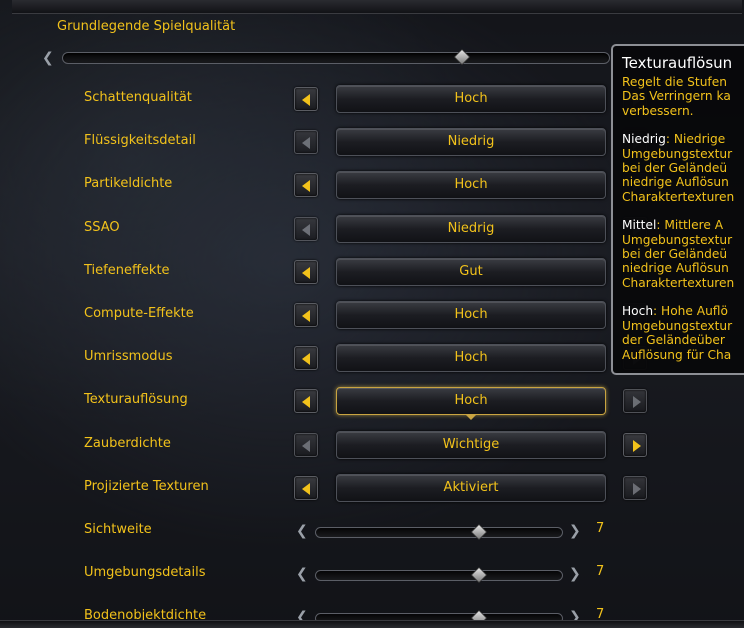 Image resolution: width=744 pixels, height=628 pixels. What do you see at coordinates (675, 268) in the screenshot?
I see `tooltip-section-line: niedrige Auflösun` at bounding box center [675, 268].